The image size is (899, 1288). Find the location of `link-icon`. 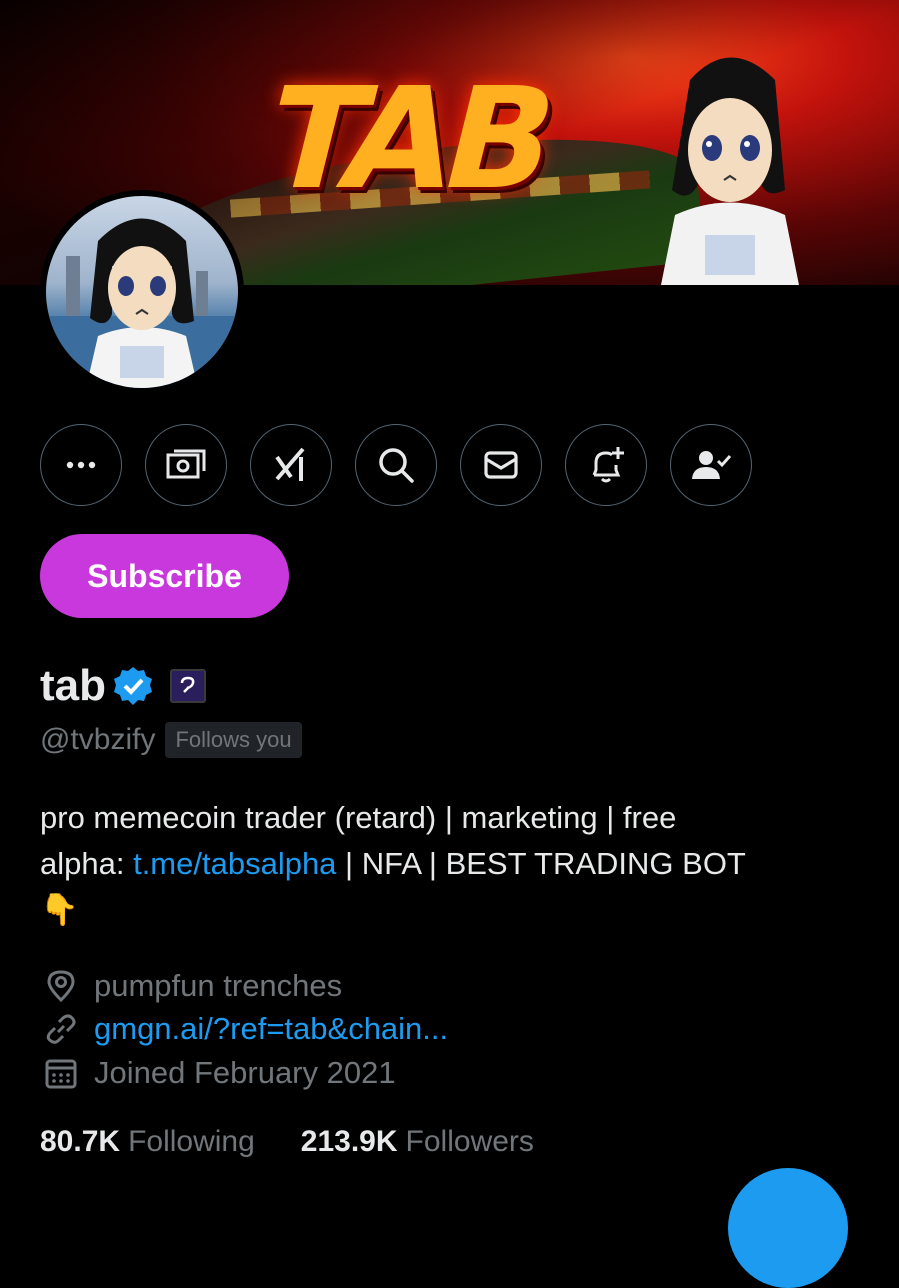

link-icon is located at coordinates (61, 1029).